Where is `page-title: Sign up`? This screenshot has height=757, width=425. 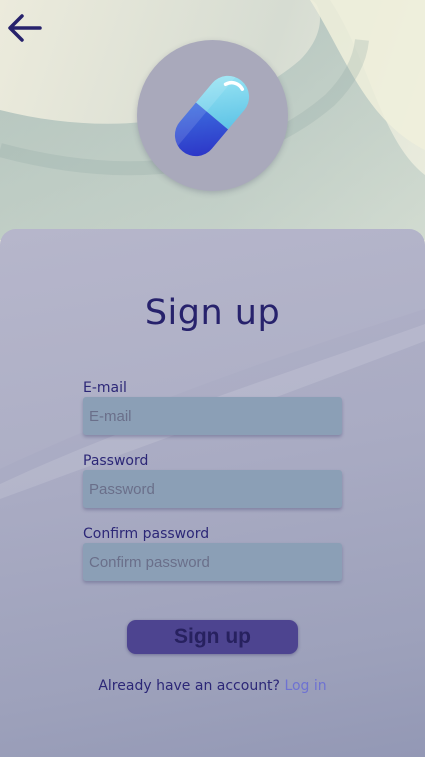
page-title: Sign up is located at coordinates (212, 313).